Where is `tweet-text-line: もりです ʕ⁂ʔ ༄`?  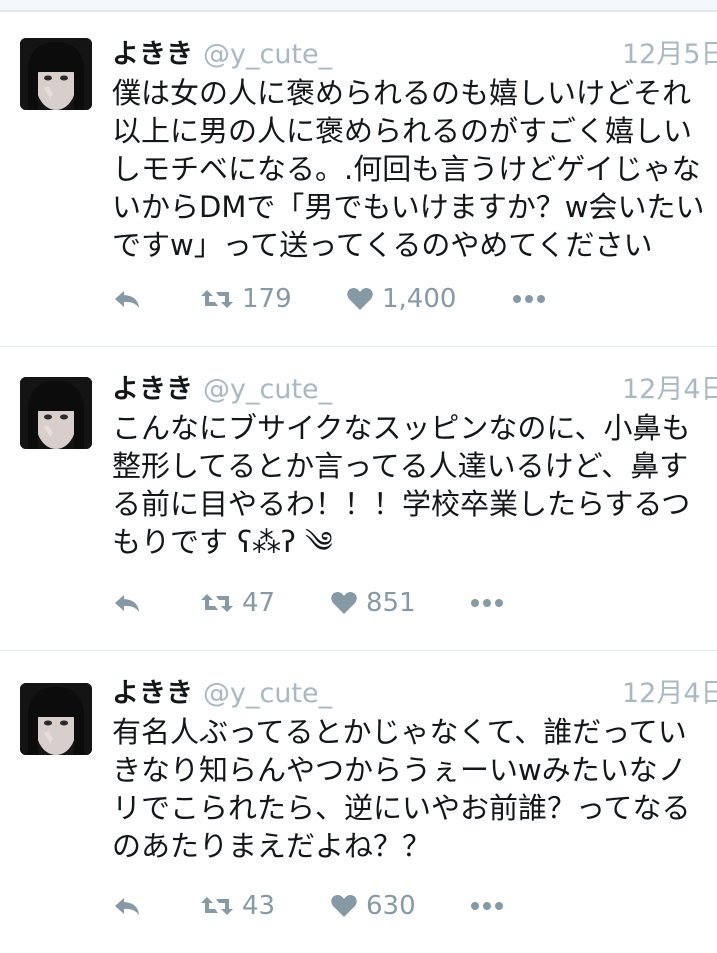
tweet-text-line: もりです ʕ⁂ʔ ༄ is located at coordinates (222, 542).